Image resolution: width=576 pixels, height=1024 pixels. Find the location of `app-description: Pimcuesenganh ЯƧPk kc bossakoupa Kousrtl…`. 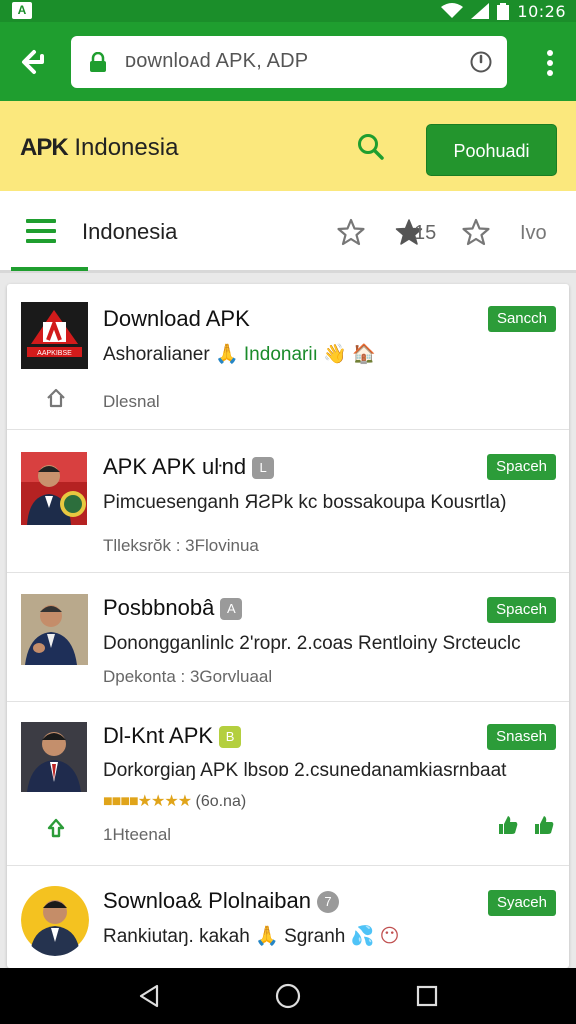

app-description: Pimcuesenganh ЯƧPk kc bossakoupa Kousrtl… is located at coordinates (305, 502).